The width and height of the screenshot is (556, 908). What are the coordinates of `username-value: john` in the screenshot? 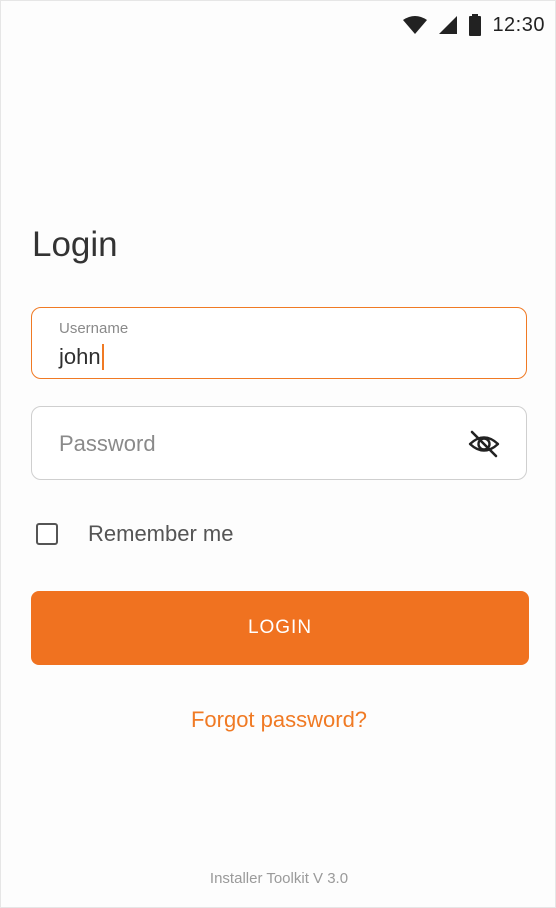 It's located at (80, 356).